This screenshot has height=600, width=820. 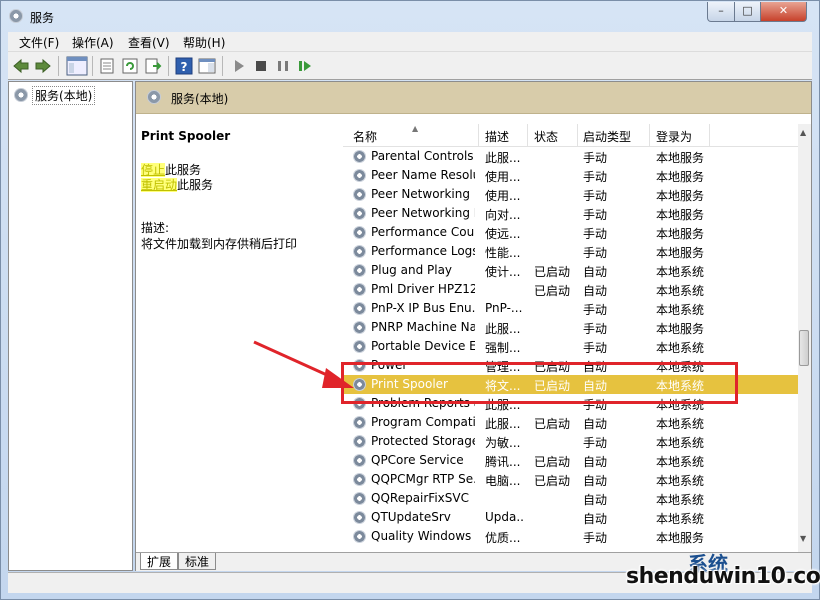 I want to click on watermark-text: shenduwin10.com, so click(x=723, y=576).